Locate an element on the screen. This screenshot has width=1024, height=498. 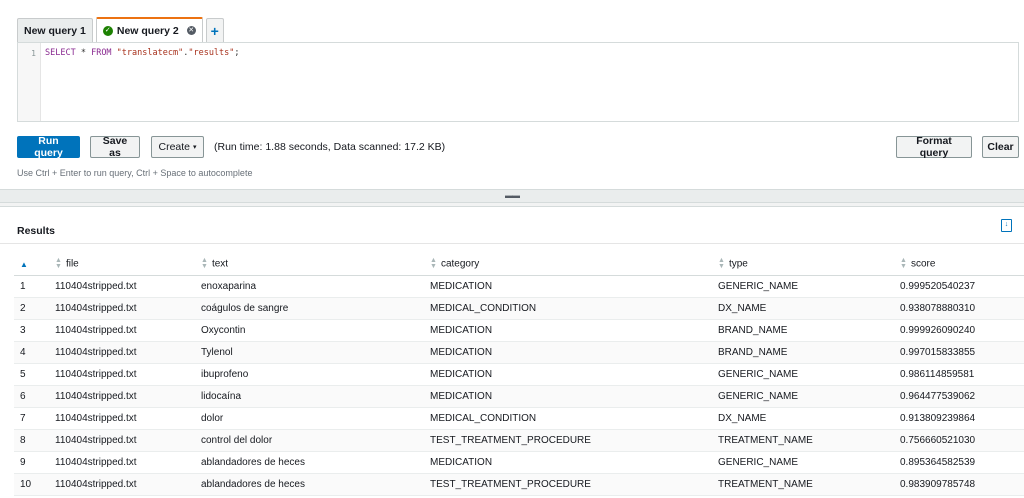
run-query-button: Run query is located at coordinates (48, 147).